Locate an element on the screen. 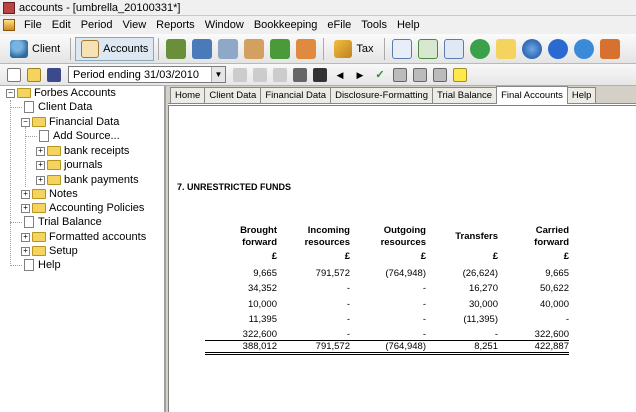 Image resolution: width=636 pixels, height=412 pixels. accounts-button: Accounts is located at coordinates (115, 48).